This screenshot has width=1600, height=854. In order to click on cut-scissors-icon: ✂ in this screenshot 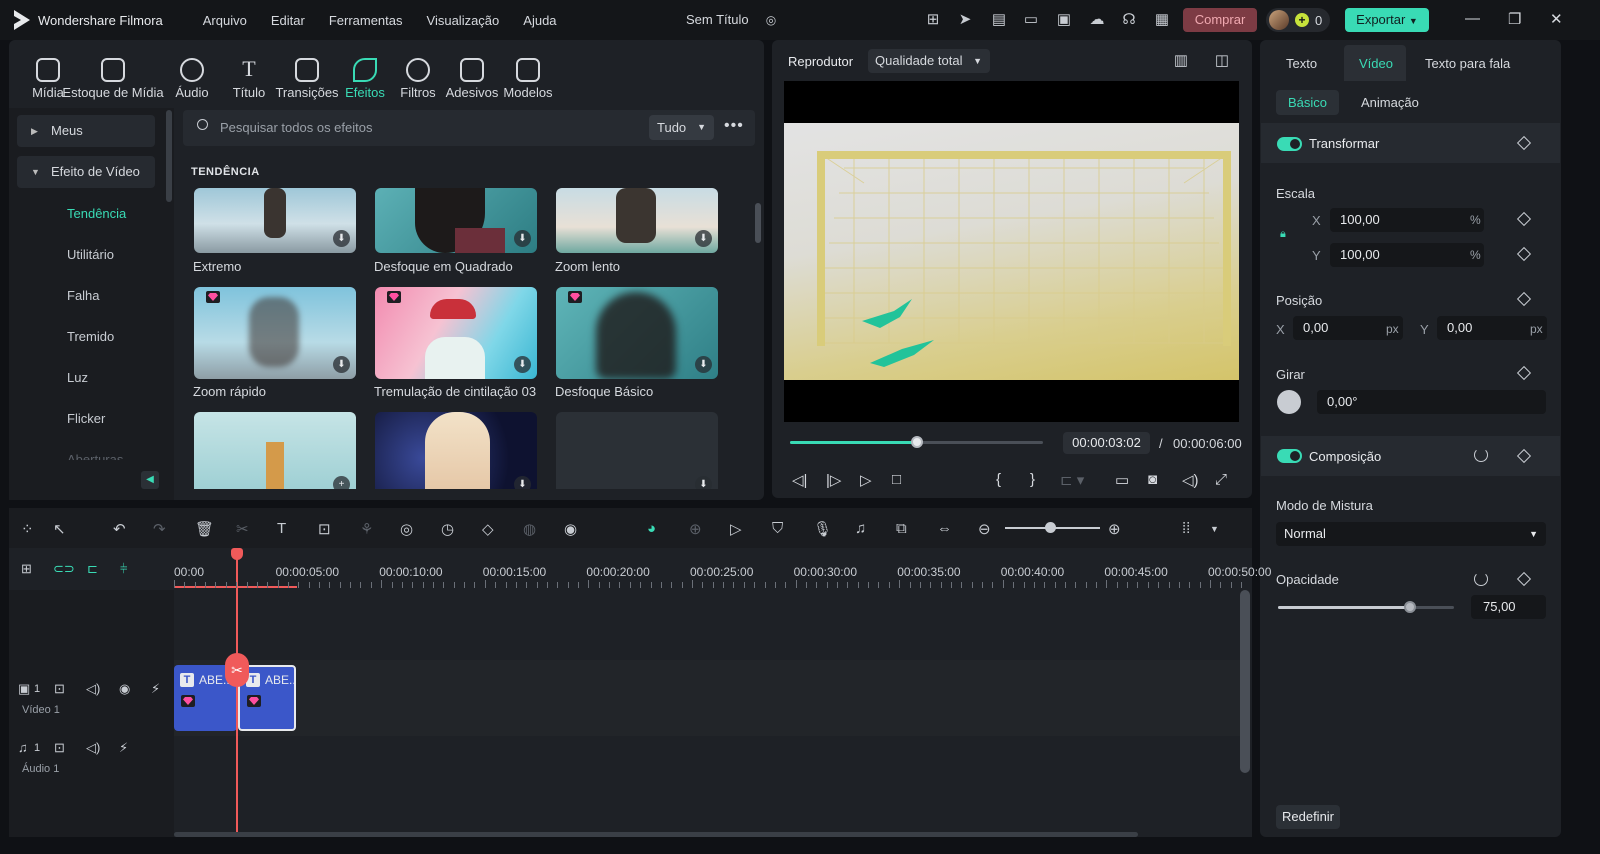, I will do `click(242, 529)`.